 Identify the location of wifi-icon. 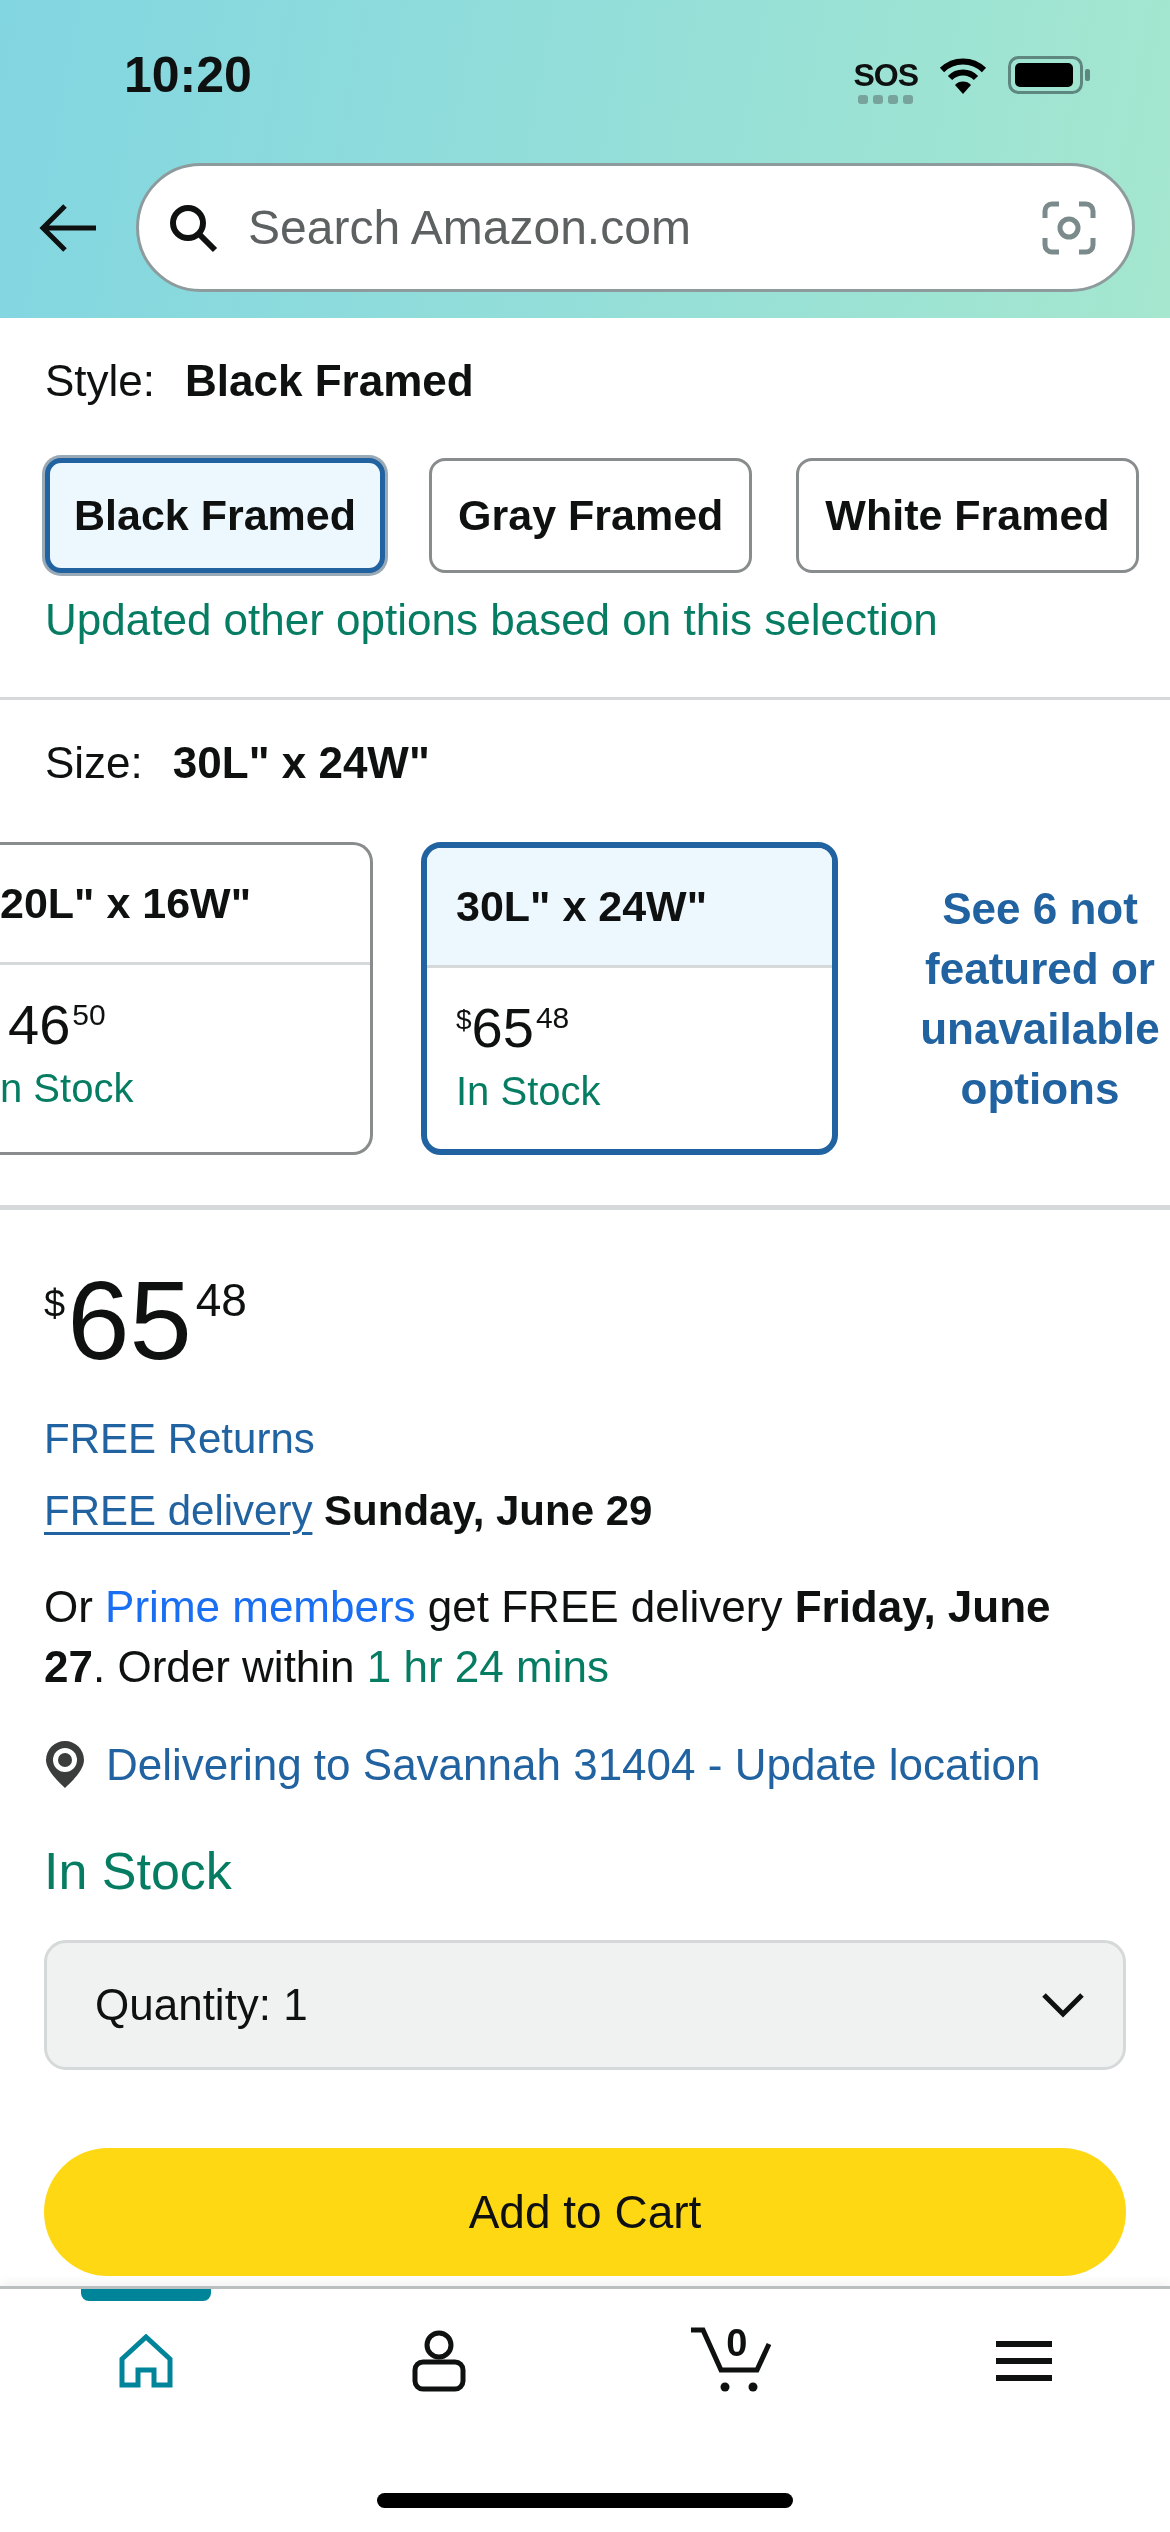
(963, 75).